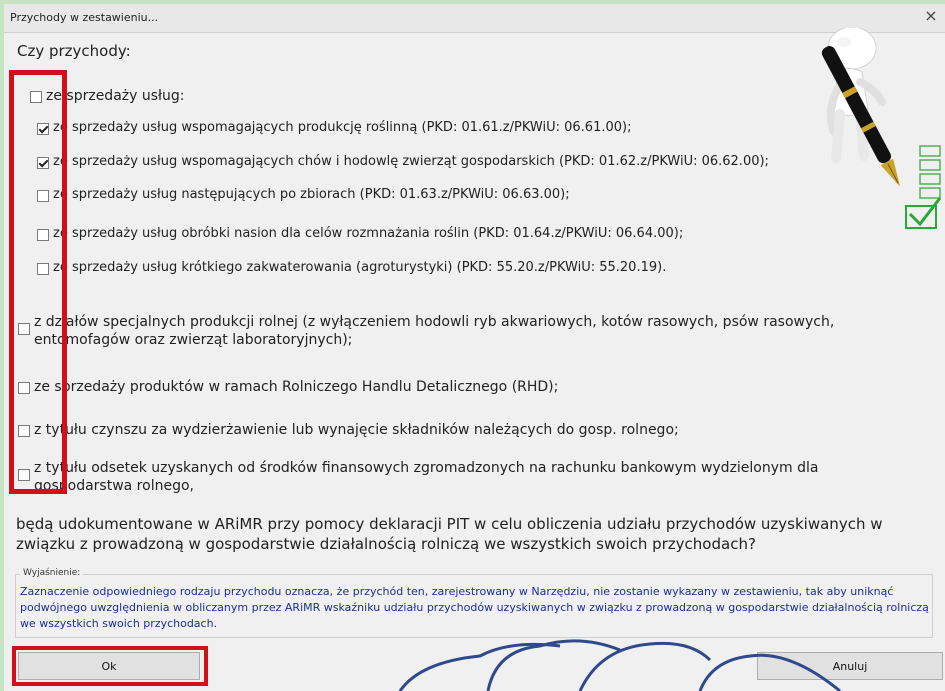 This screenshot has height=691, width=945. I want to click on option-label: ze sprzedaży usług:, so click(115, 96).